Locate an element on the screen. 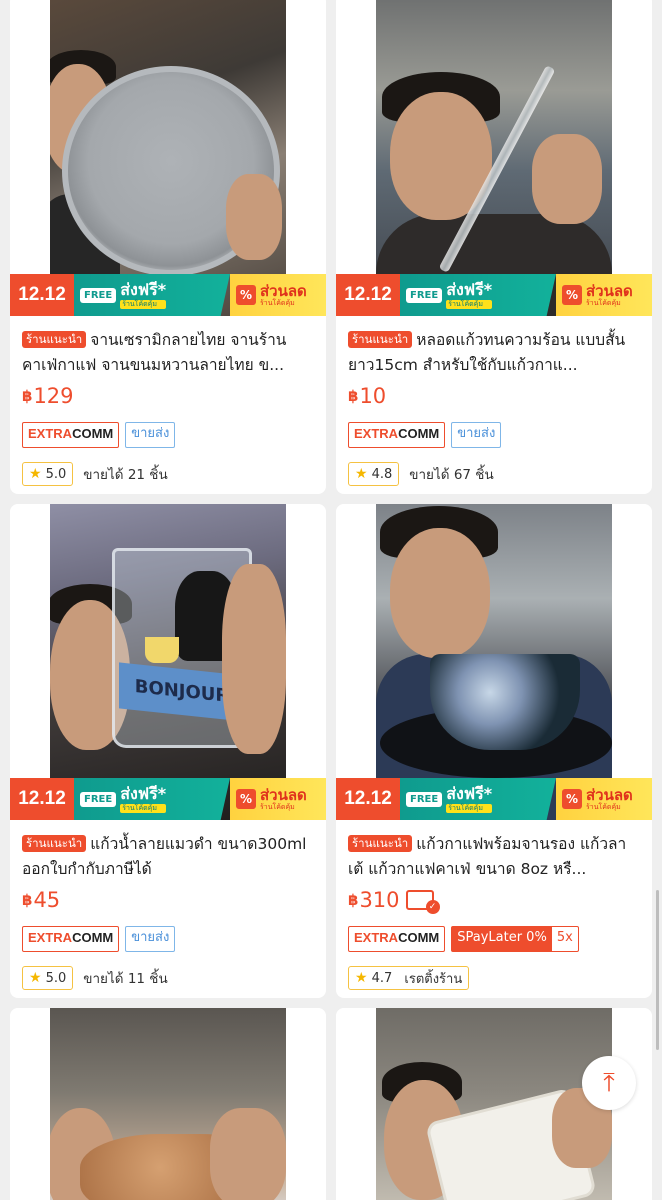 This screenshot has height=1200, width=662. price-row: ฿ 310 is located at coordinates (494, 900).